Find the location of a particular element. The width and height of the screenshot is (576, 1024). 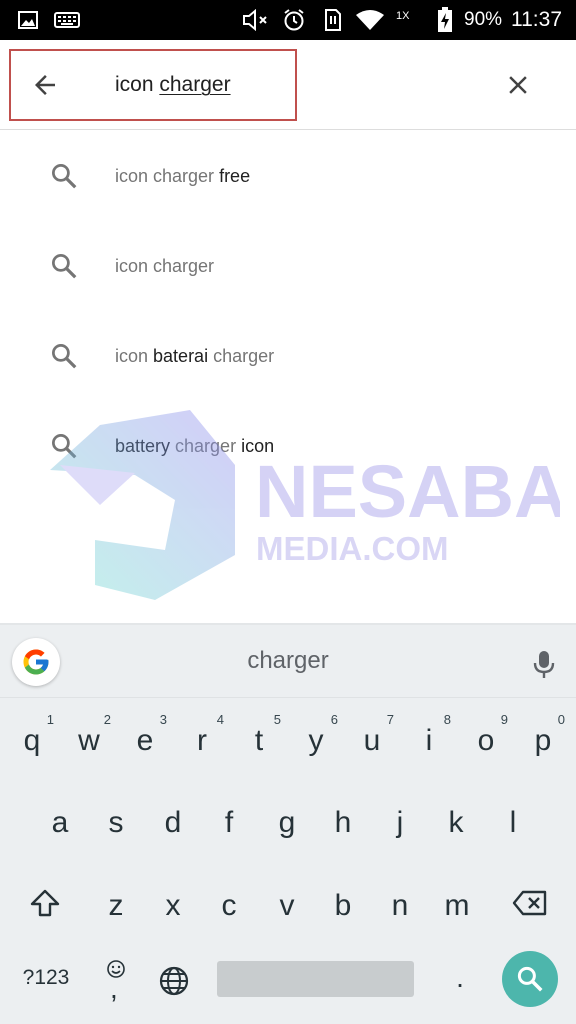

key-p: 0p is located at coordinates (543, 738).